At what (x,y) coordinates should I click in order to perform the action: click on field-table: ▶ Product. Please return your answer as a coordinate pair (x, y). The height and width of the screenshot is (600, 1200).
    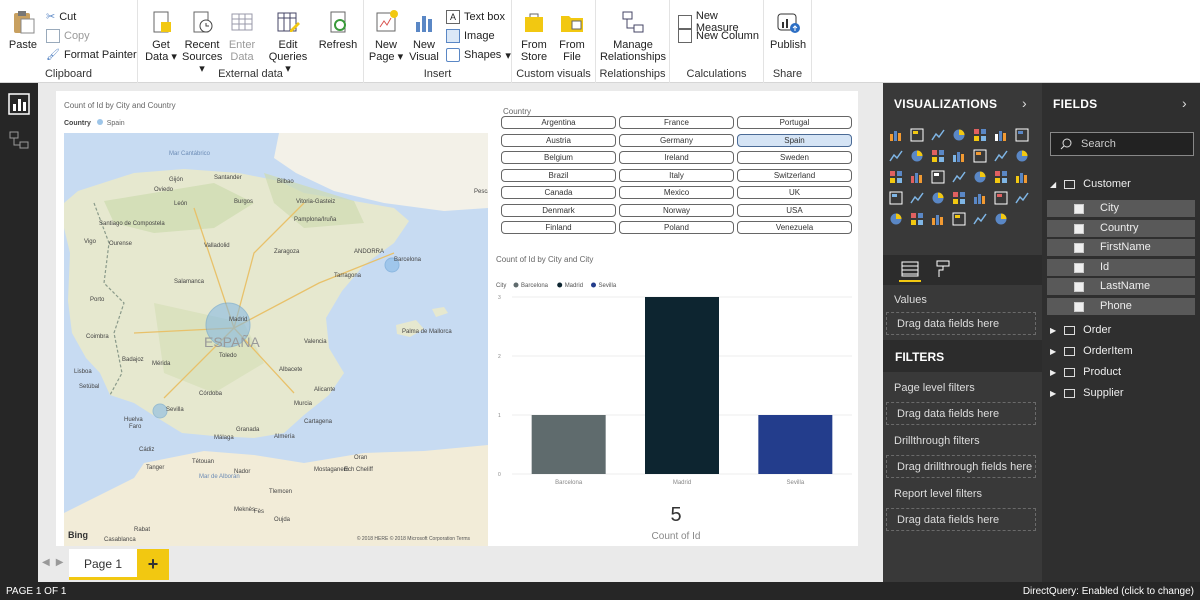
    Looking at the image, I should click on (1085, 372).